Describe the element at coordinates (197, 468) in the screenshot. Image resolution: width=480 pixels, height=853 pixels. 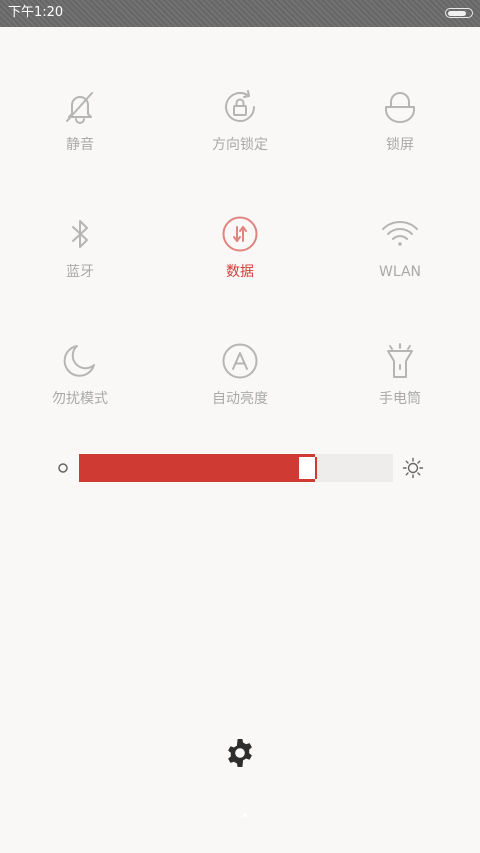
I see `brightness-fill` at that location.